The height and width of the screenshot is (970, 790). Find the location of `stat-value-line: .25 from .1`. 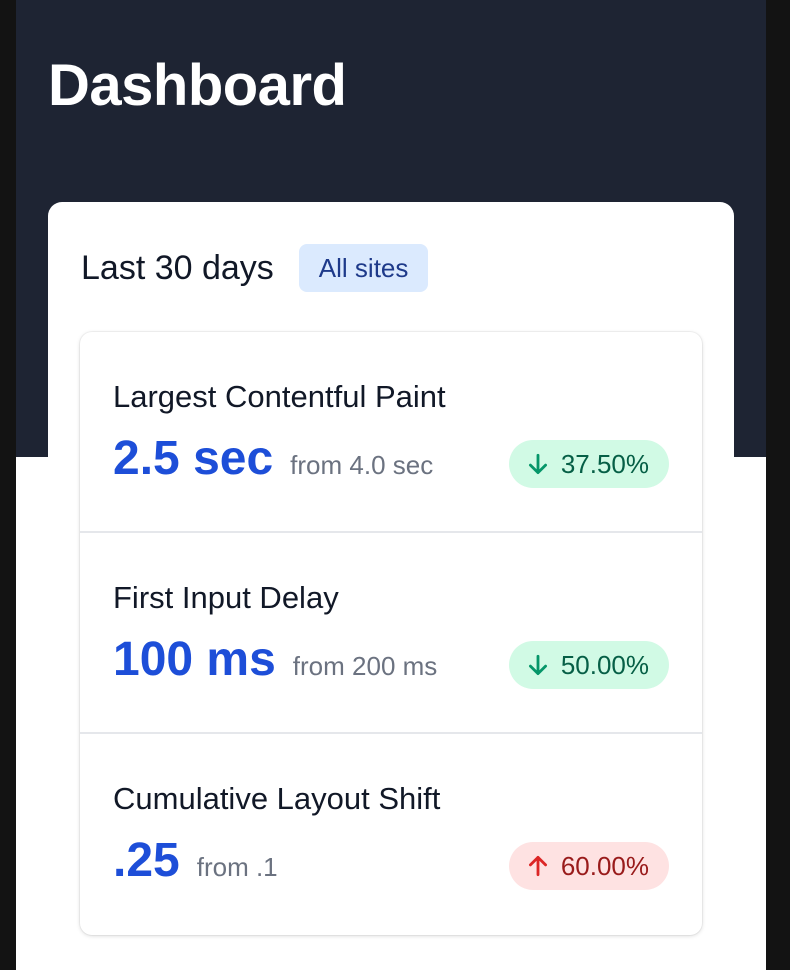

stat-value-line: .25 from .1 is located at coordinates (195, 861).